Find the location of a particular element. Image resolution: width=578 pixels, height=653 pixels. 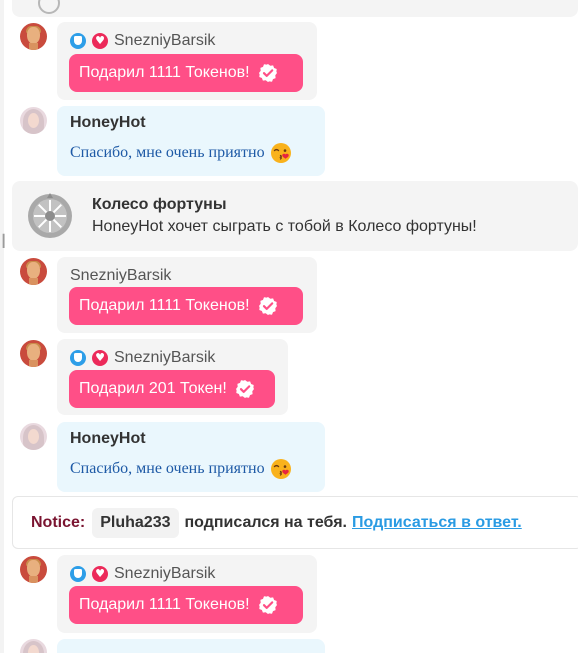

notice-username: Pluha233 is located at coordinates (135, 522).